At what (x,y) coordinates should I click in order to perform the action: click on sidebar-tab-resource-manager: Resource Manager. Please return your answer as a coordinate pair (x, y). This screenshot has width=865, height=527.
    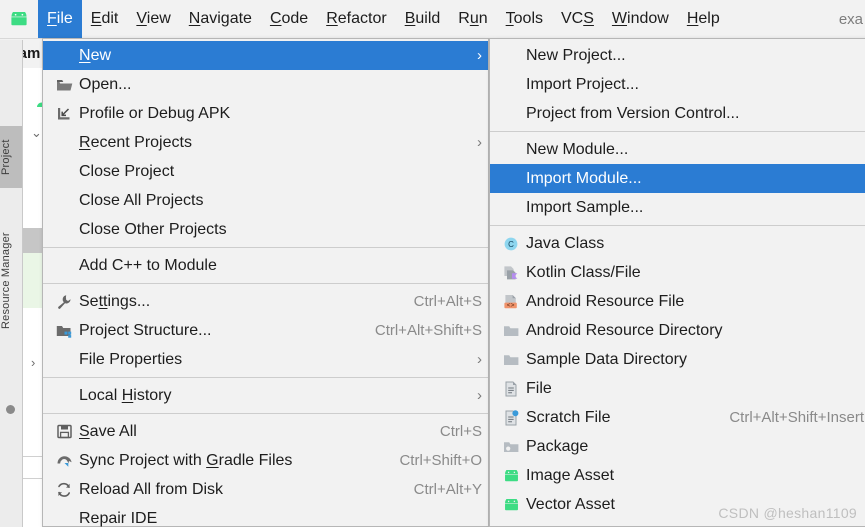
    Looking at the image, I should click on (11, 281).